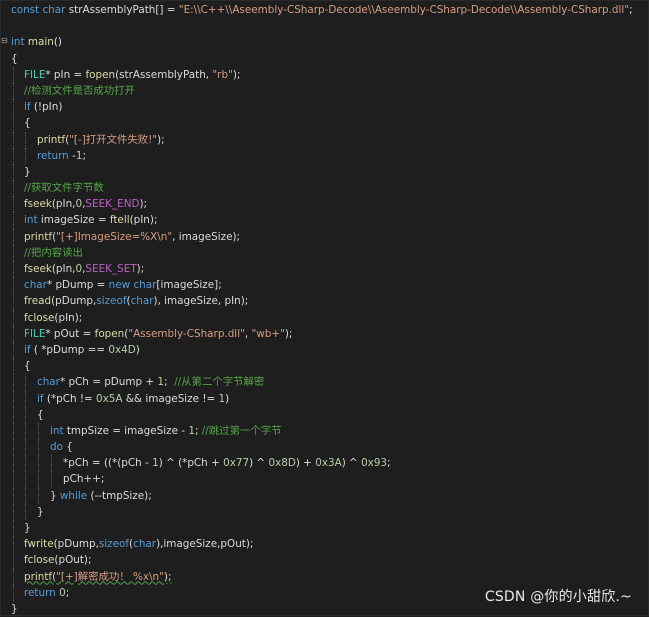  I want to click on code-line: if ( *pDump == 0x4D), so click(325, 350).